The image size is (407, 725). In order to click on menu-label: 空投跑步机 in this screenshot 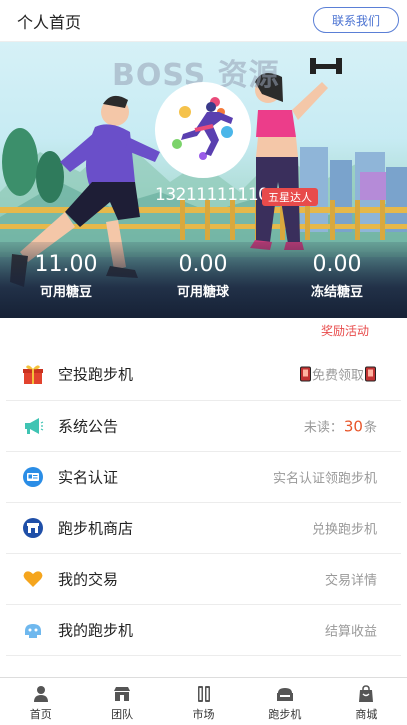, I will do `click(96, 374)`.